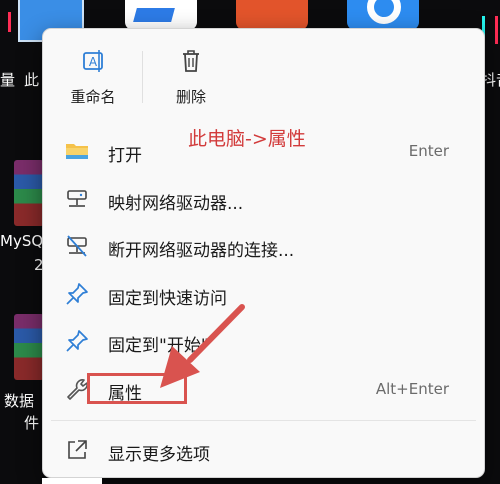  Describe the element at coordinates (77, 246) in the screenshot. I see `disconnect-network-drive-icon` at that location.